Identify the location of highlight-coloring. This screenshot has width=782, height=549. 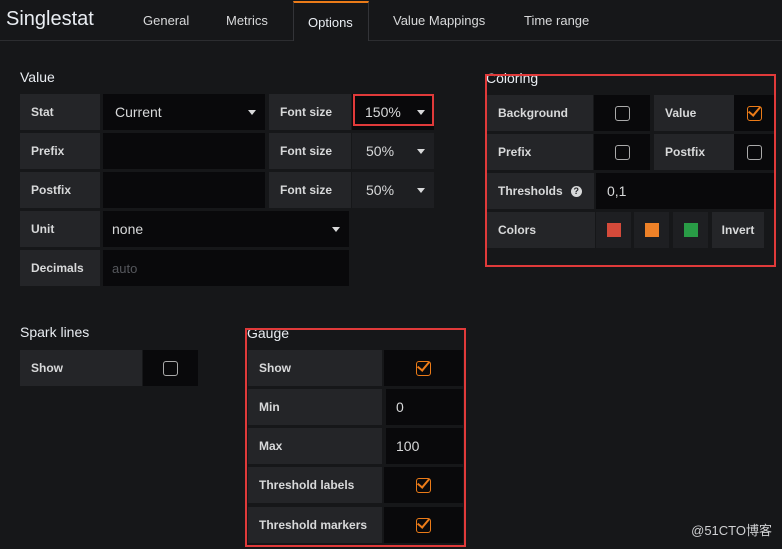
(630, 170).